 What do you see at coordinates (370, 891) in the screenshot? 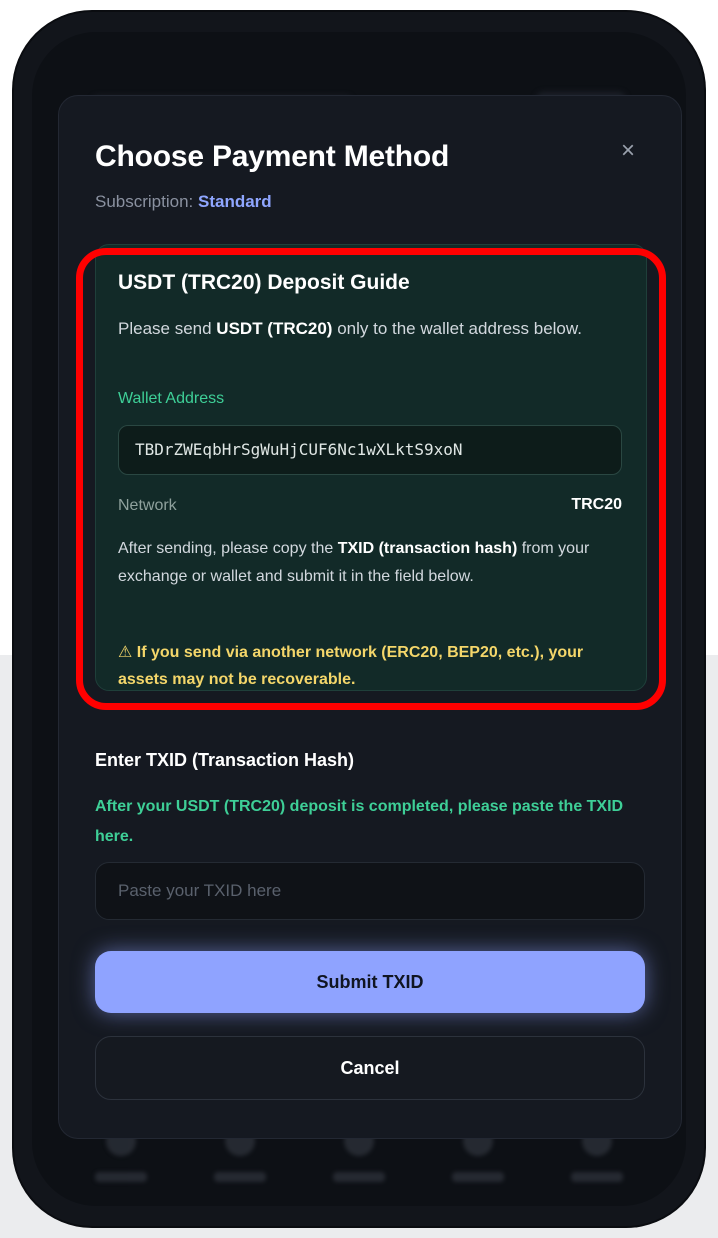
I see `txid-input` at bounding box center [370, 891].